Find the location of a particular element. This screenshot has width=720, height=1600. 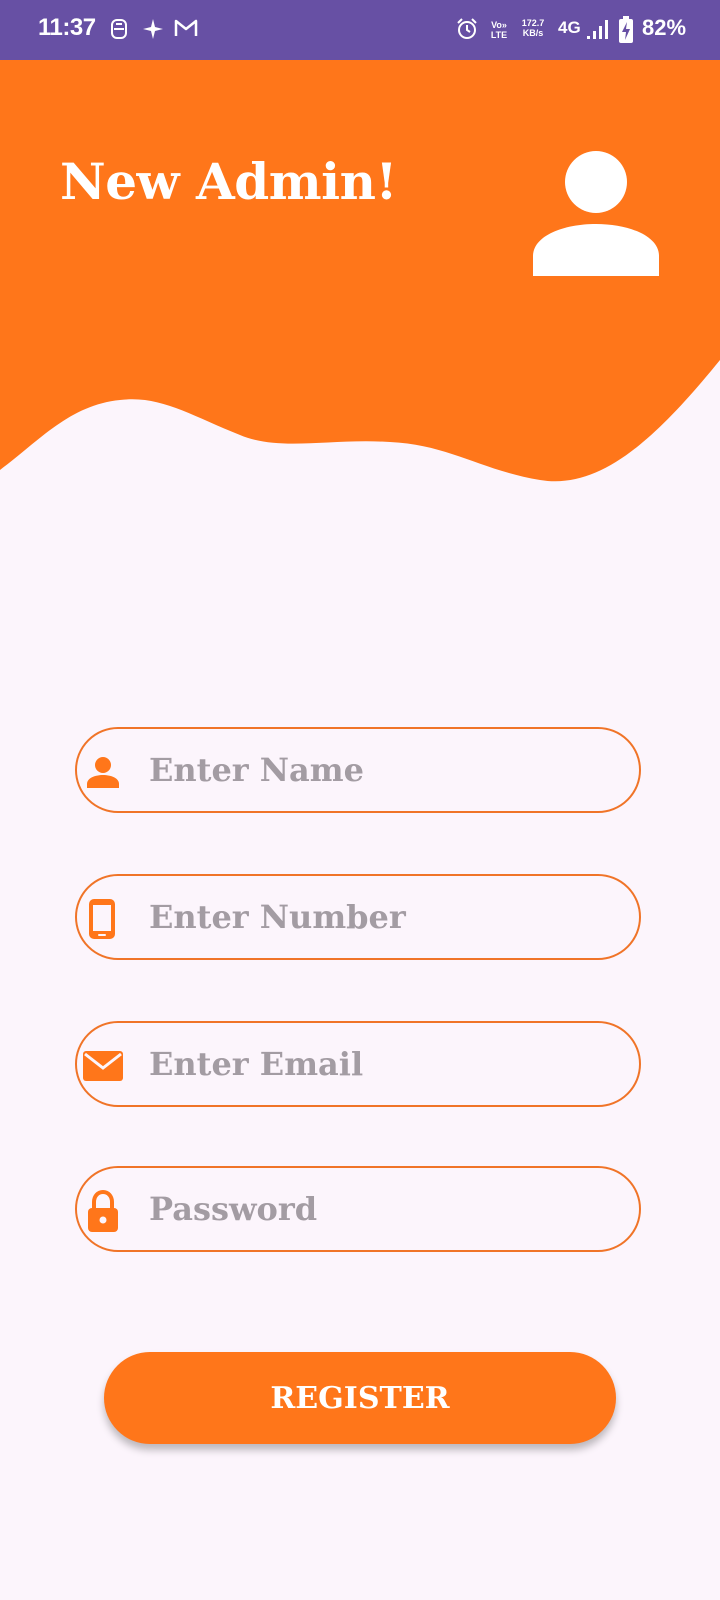

battery-percent: 82% is located at coordinates (664, 27).